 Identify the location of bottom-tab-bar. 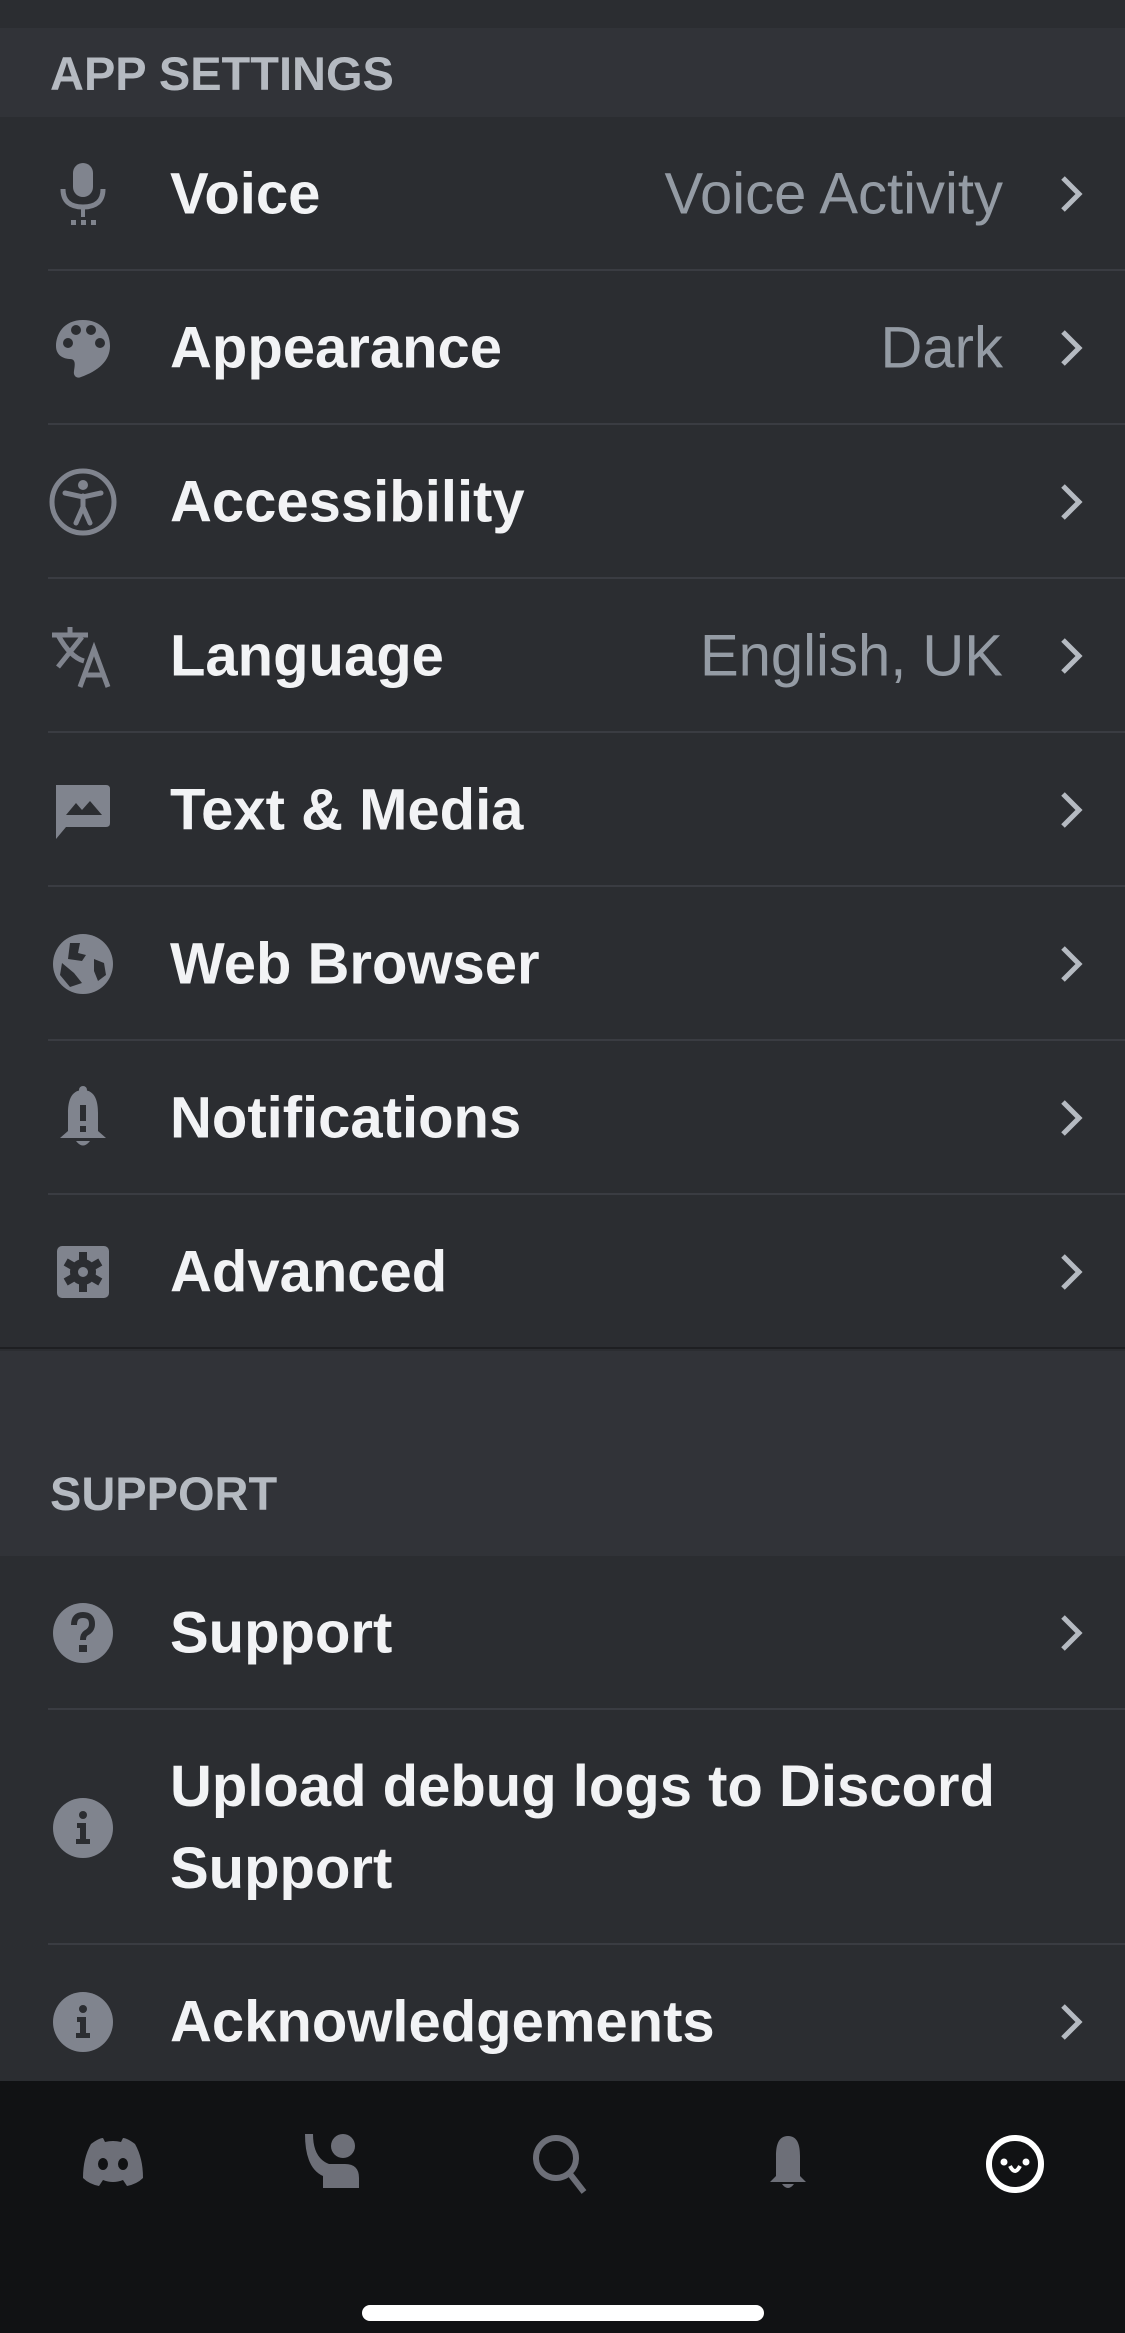
(562, 2207).